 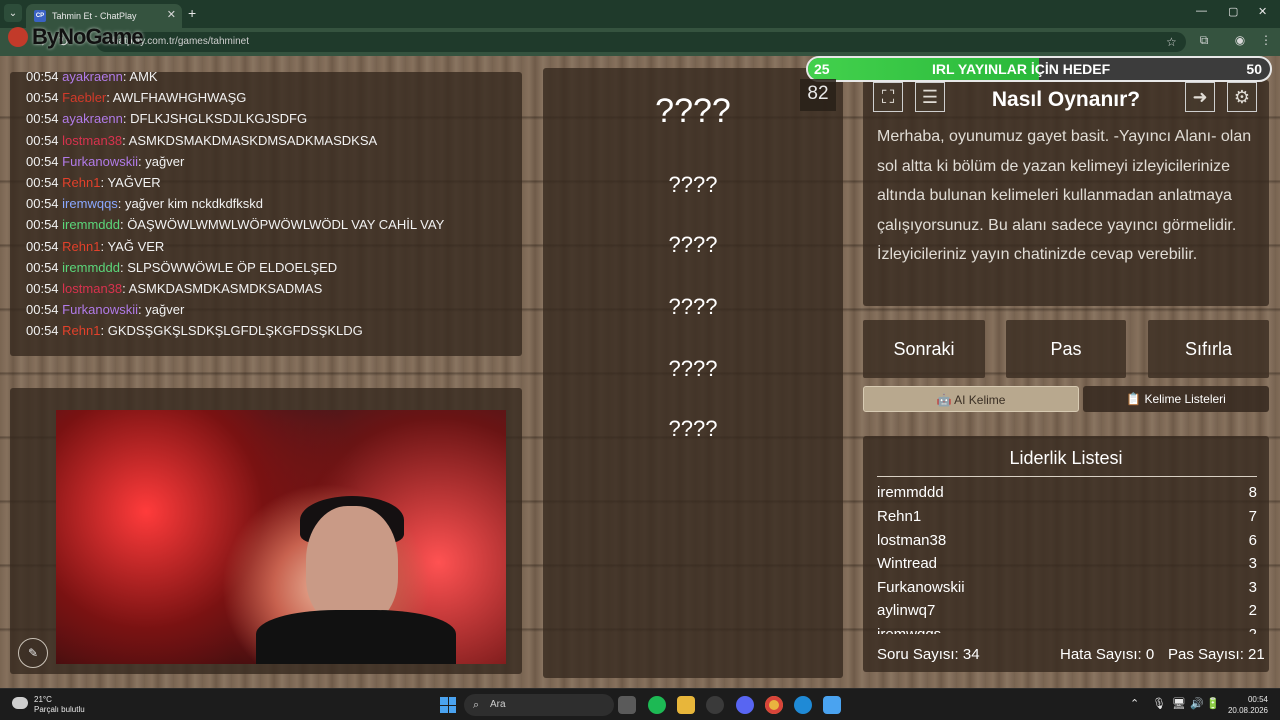 What do you see at coordinates (1247, 710) in the screenshot?
I see `clock-date: 20.08.2026` at bounding box center [1247, 710].